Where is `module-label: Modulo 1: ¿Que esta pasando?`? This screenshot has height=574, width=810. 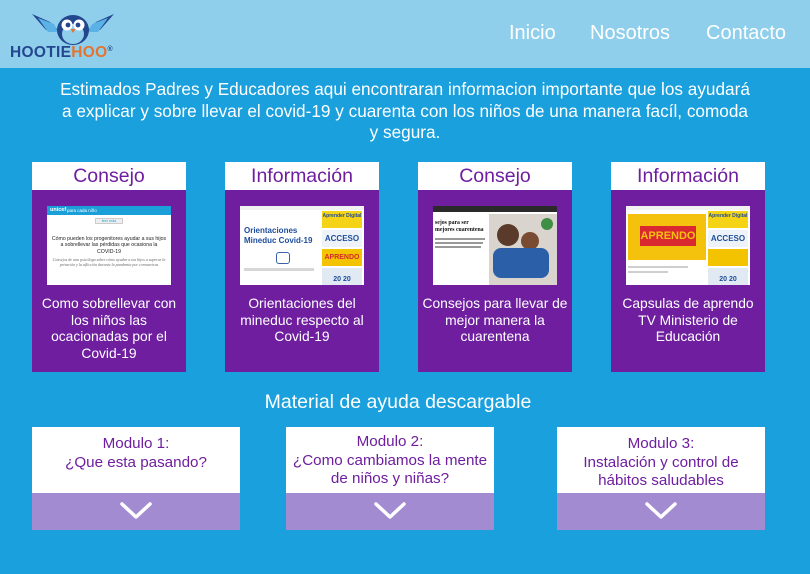
module-label: Modulo 1: ¿Que esta pasando? is located at coordinates (136, 460).